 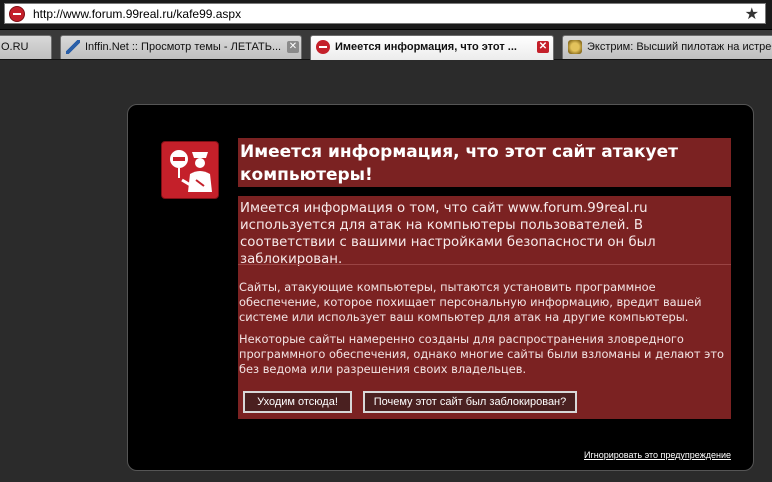 What do you see at coordinates (15, 47) in the screenshot?
I see `tab-label: O.RU` at bounding box center [15, 47].